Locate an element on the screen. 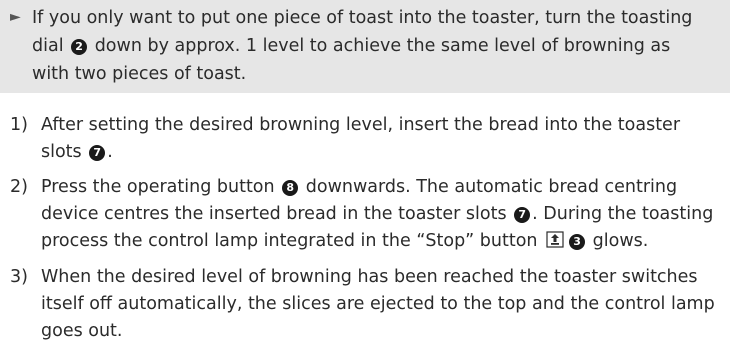  stop-button-icon is located at coordinates (555, 243).